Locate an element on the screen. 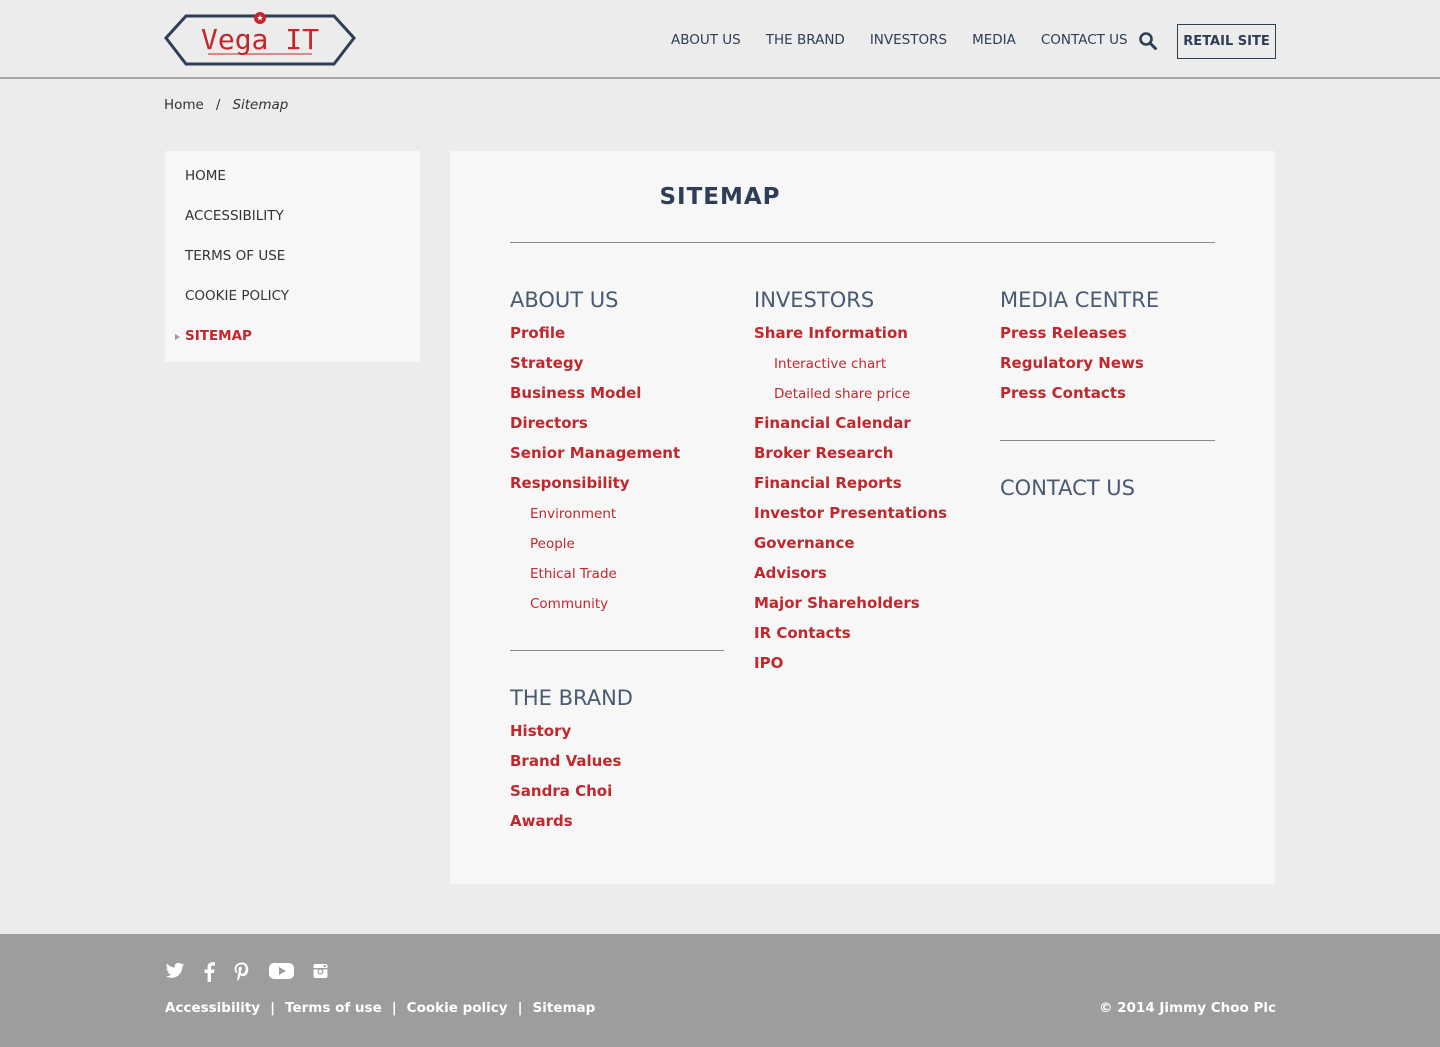  link-press-contacts: Press Contacts is located at coordinates (1063, 393).